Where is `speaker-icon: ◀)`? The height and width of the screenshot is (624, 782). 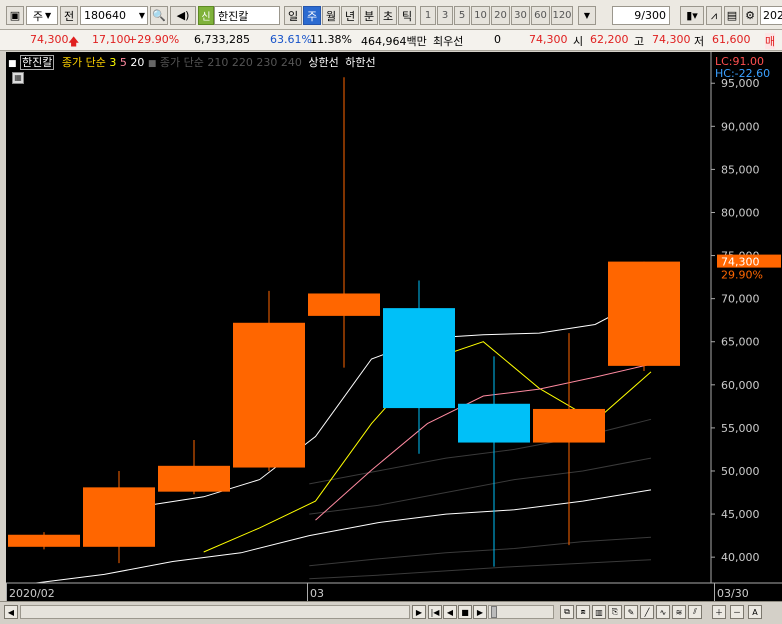 speaker-icon: ◀) is located at coordinates (183, 15).